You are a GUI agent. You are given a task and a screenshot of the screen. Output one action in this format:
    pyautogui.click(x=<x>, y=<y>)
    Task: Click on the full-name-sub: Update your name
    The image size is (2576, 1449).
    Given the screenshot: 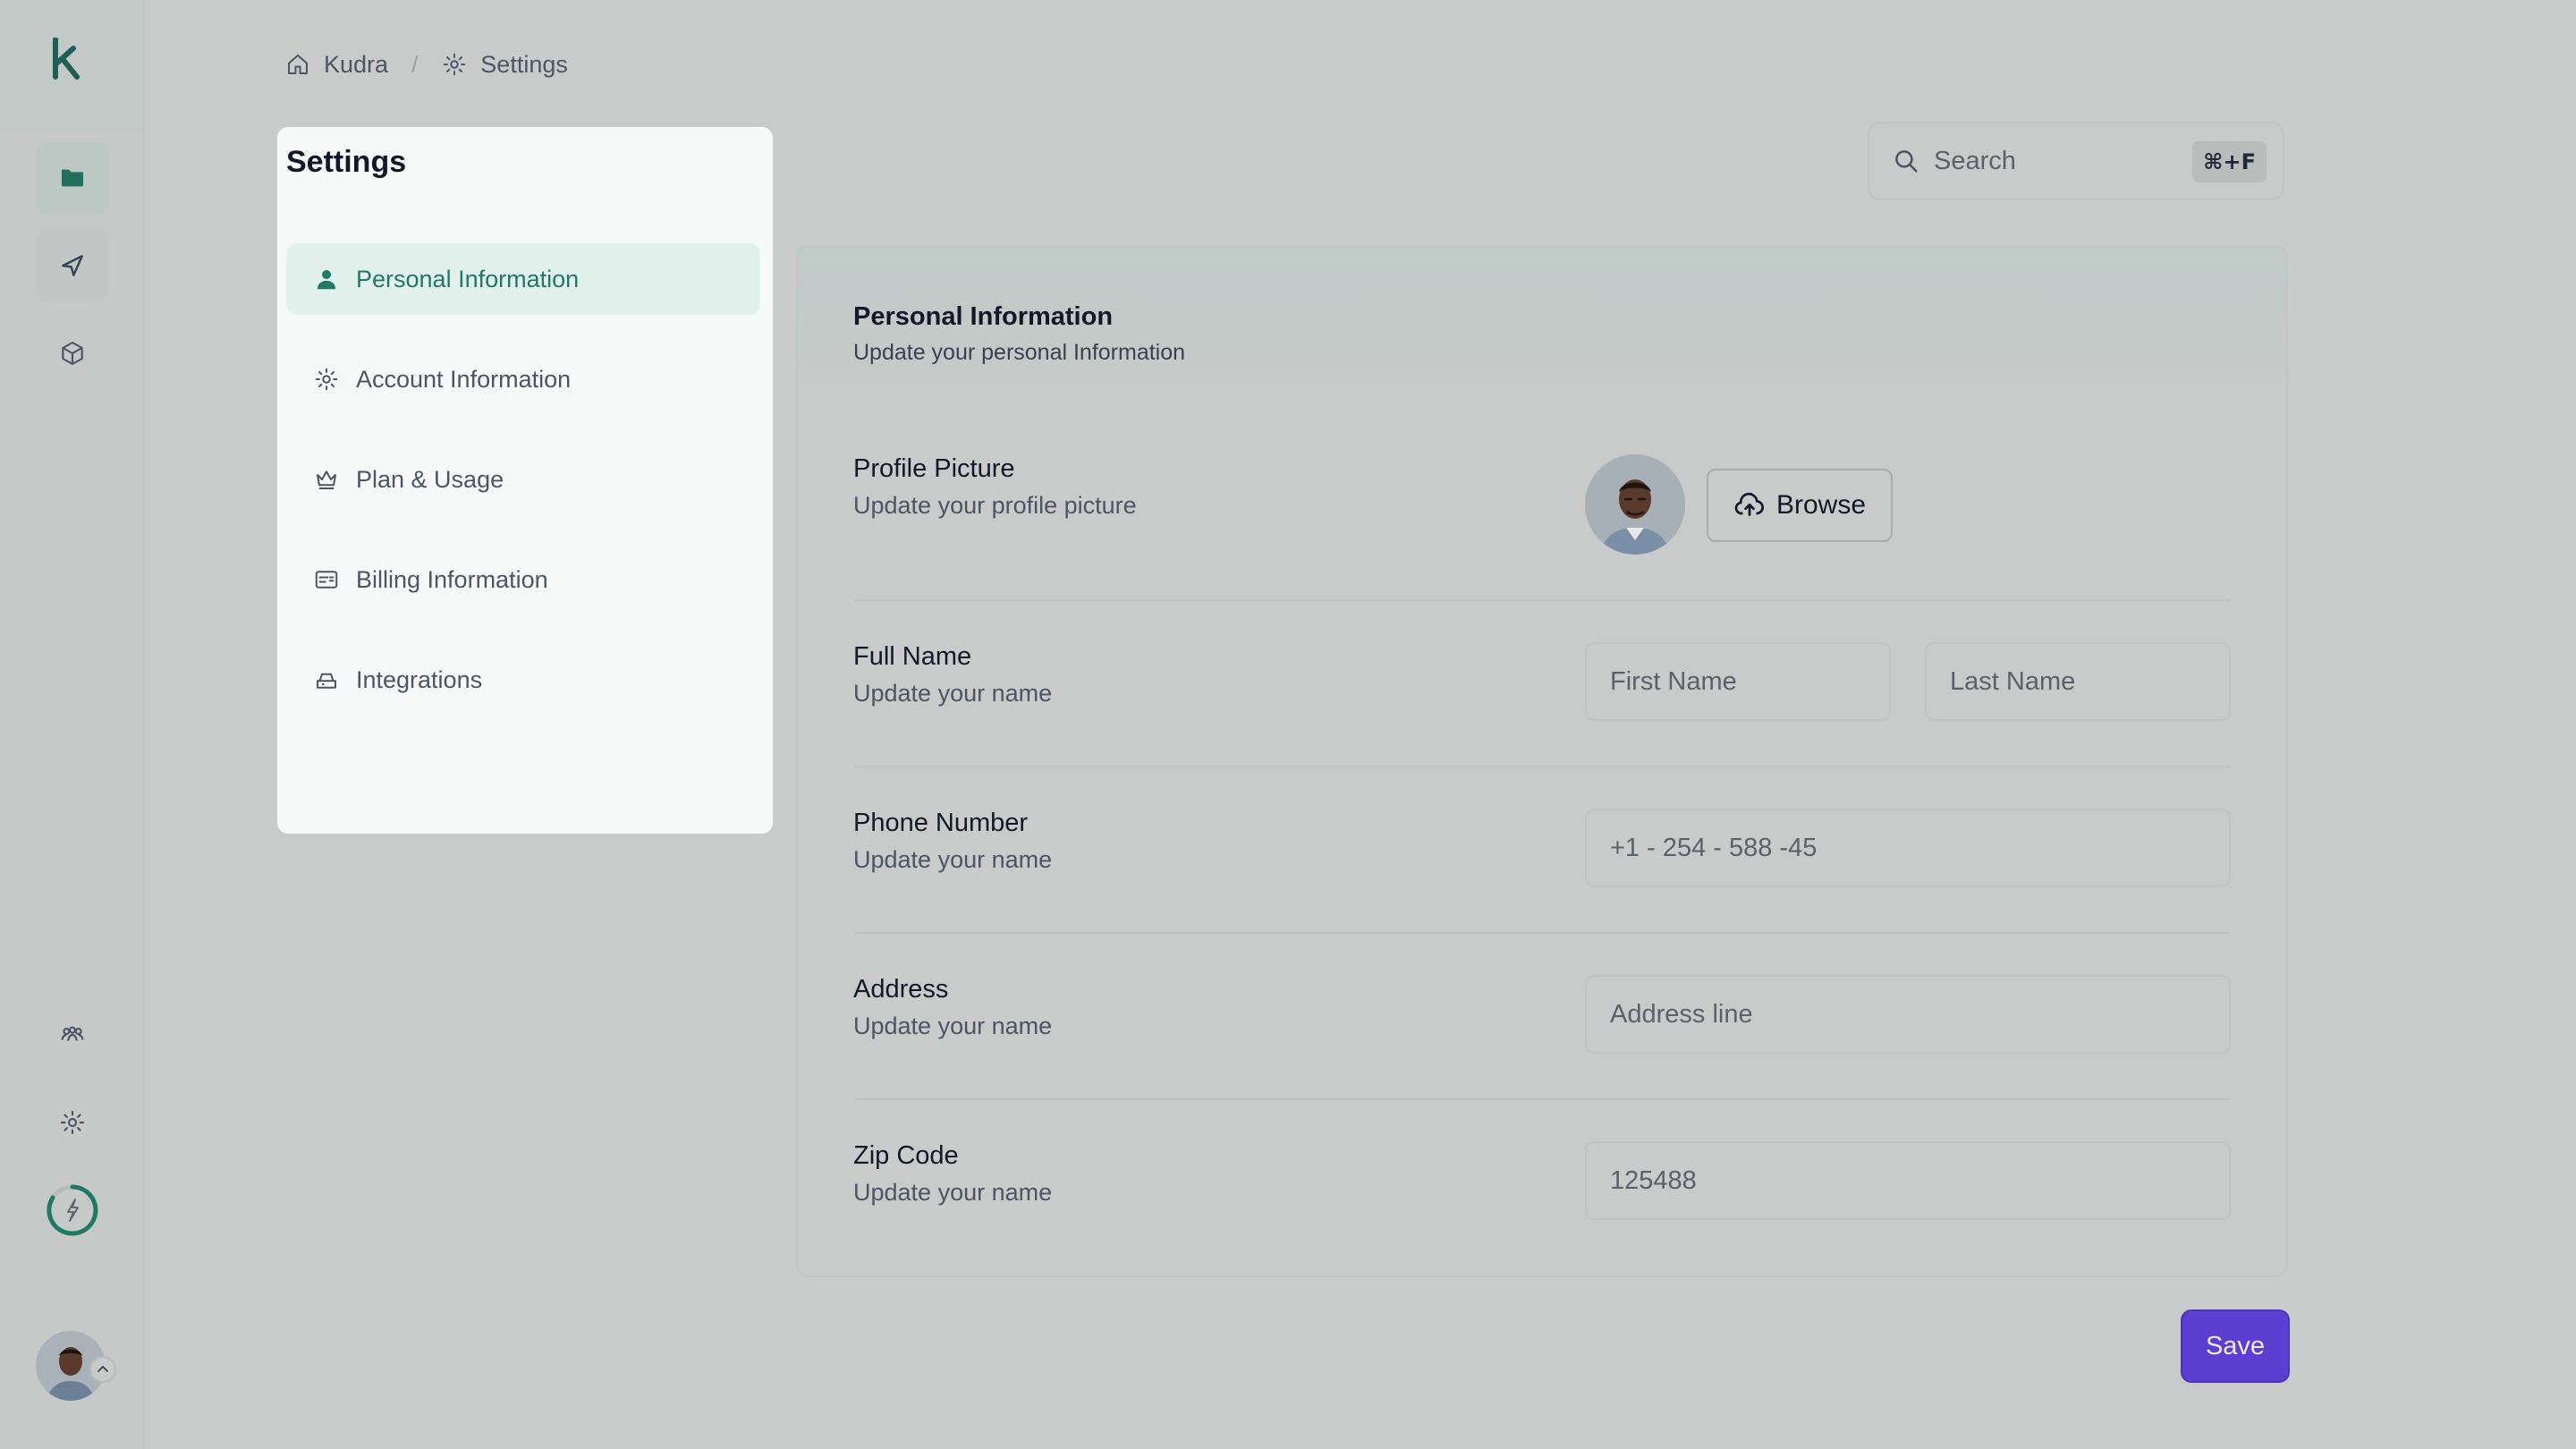 What is the action you would take?
    pyautogui.click(x=953, y=693)
    